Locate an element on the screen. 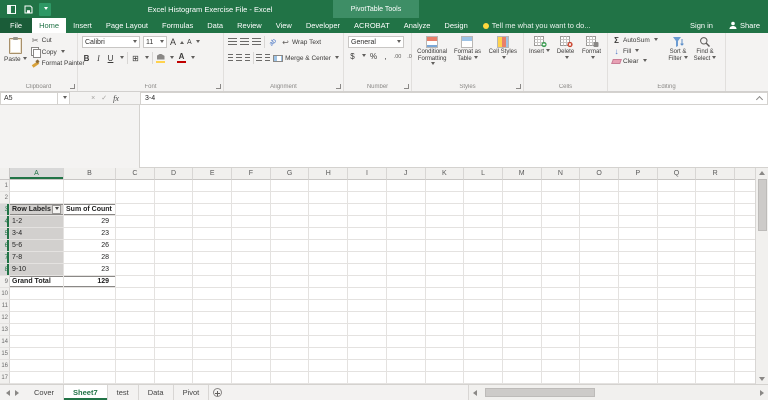  cell-H12 is located at coordinates (329, 318).